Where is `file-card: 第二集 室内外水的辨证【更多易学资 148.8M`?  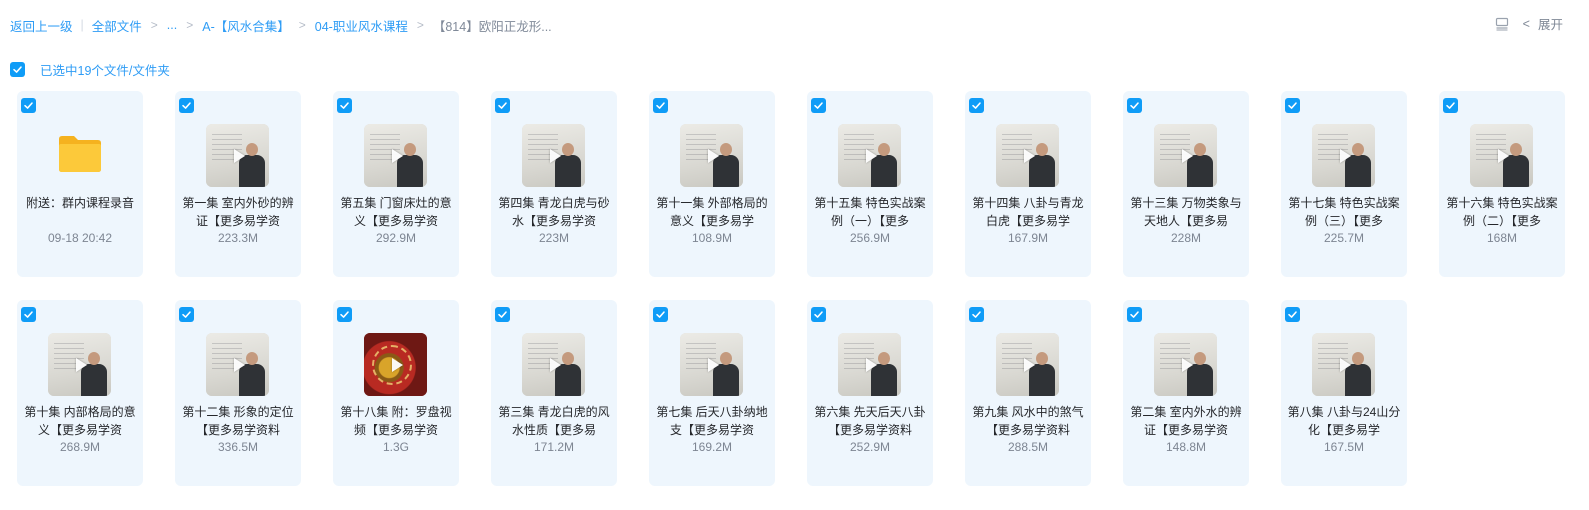
file-card: 第二集 室内外水的辨证【更多易学资 148.8M is located at coordinates (1186, 393).